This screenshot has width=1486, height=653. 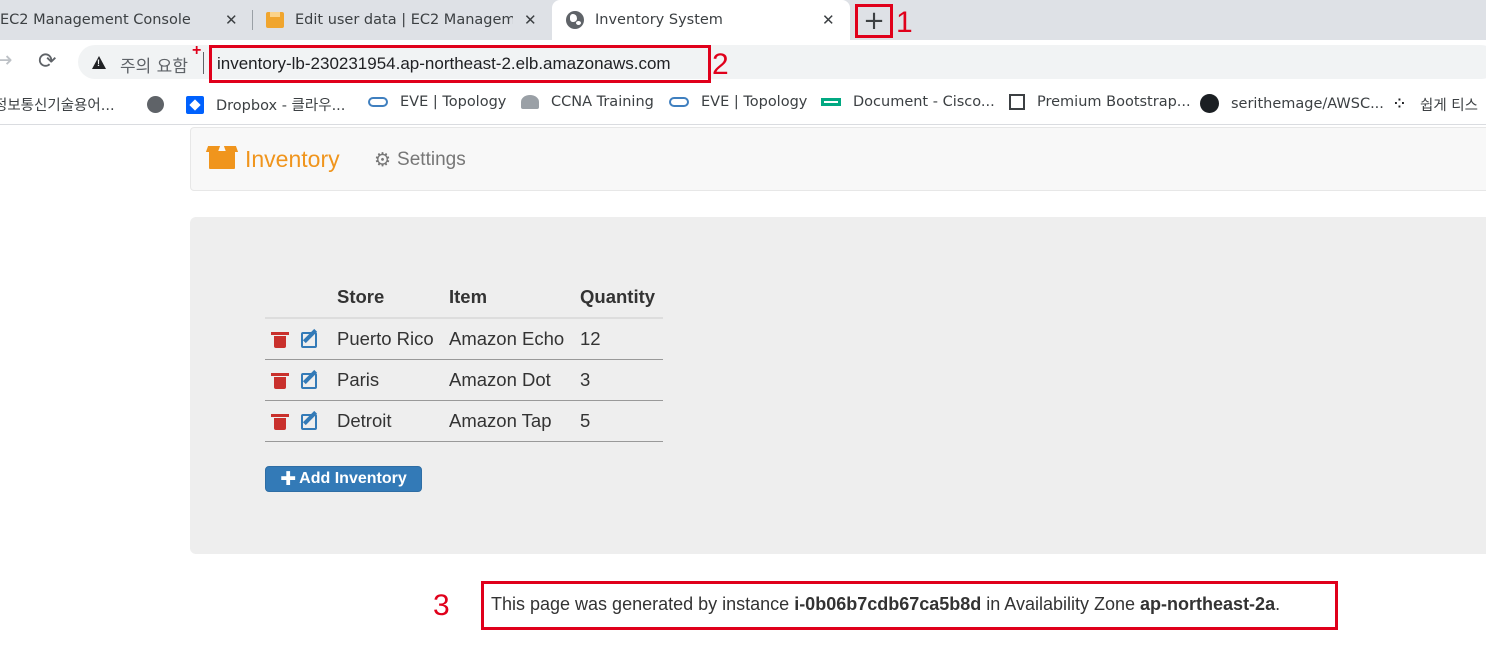 What do you see at coordinates (222, 159) in the screenshot?
I see `box-open-icon` at bounding box center [222, 159].